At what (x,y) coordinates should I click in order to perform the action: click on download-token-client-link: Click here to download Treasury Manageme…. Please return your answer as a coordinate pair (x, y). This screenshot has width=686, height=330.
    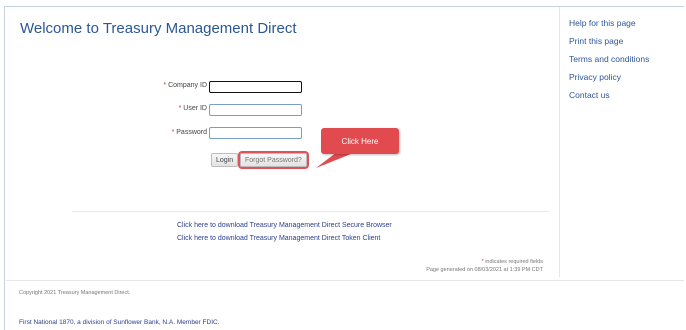
    Looking at the image, I should click on (278, 238).